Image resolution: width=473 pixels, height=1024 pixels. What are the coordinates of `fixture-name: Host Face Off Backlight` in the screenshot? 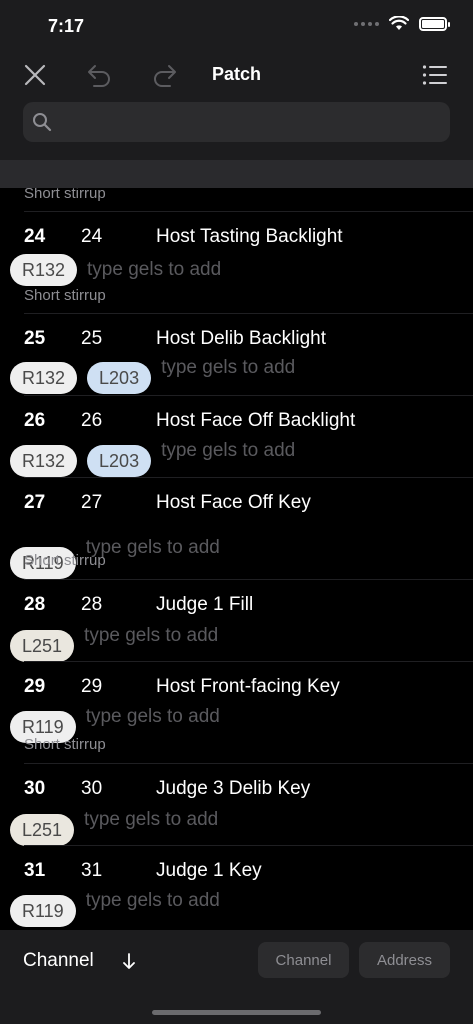 It's located at (256, 420).